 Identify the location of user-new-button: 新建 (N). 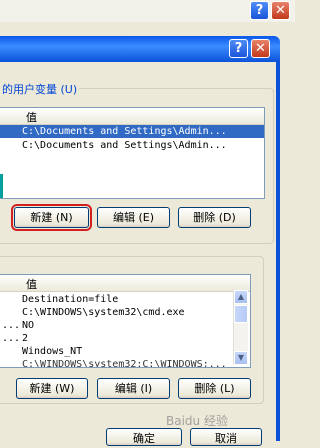
(51, 217).